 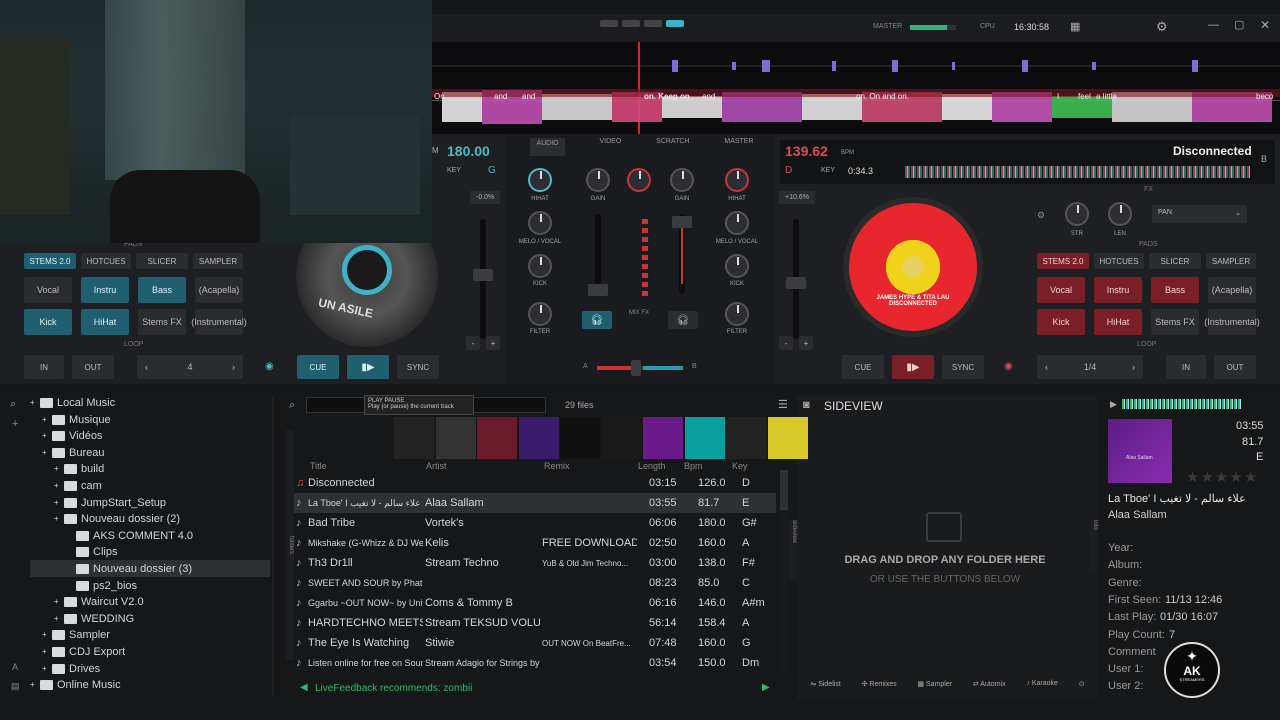 What do you see at coordinates (1063, 261) in the screenshot?
I see `right-pad-mode-stems: STEMS 2.0` at bounding box center [1063, 261].